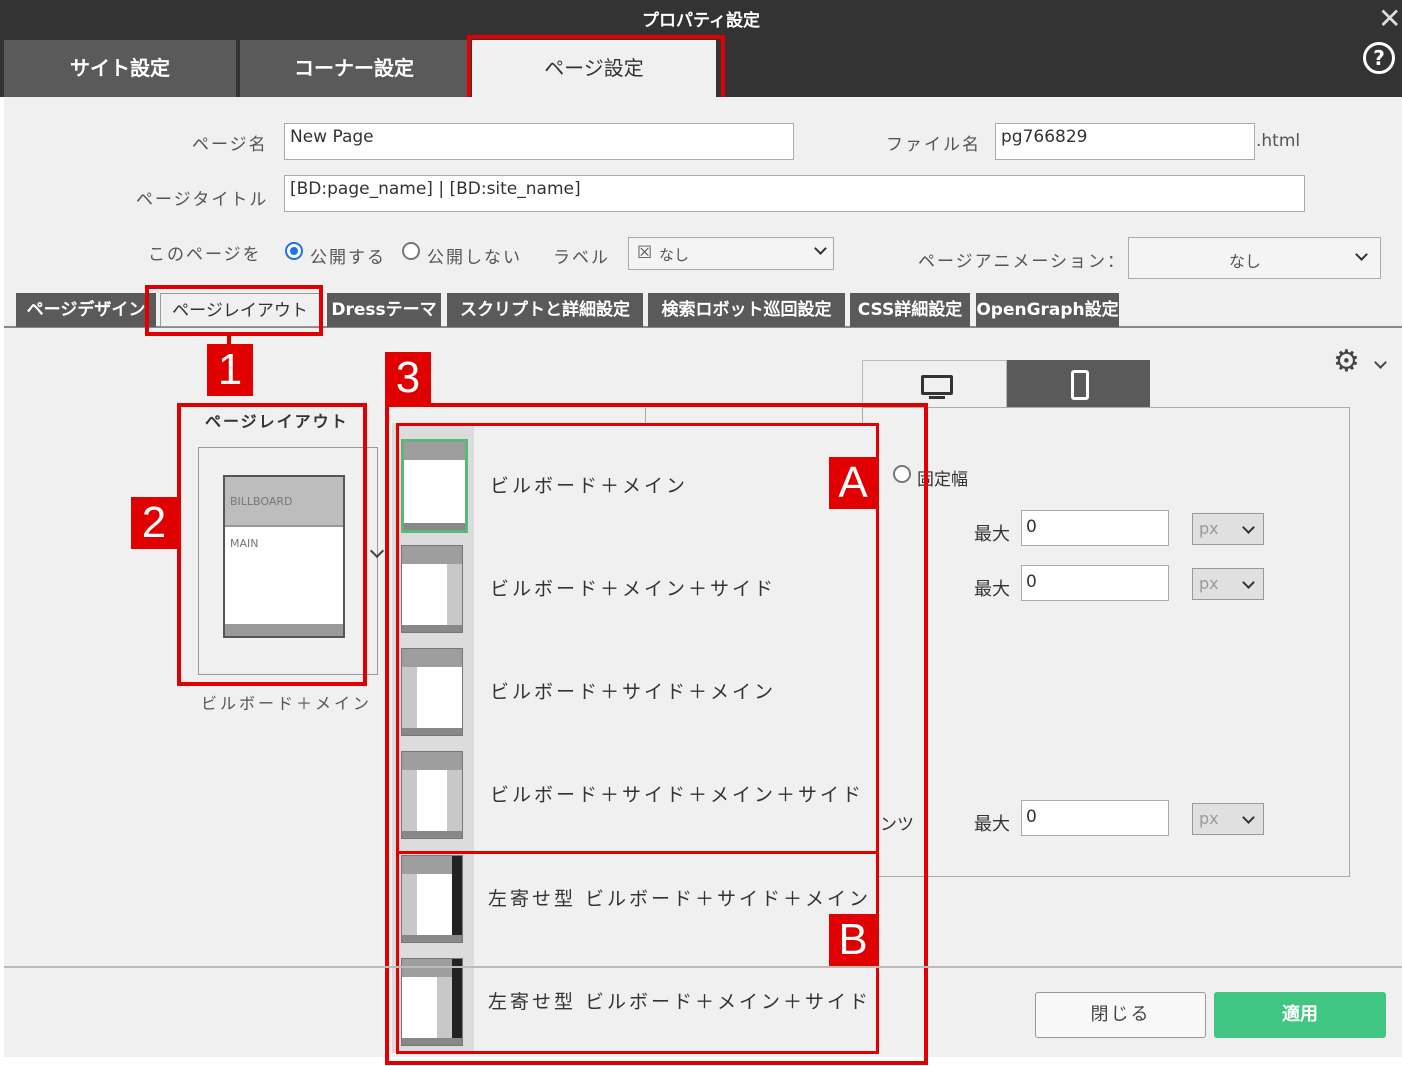 The width and height of the screenshot is (1402, 1066). What do you see at coordinates (348, 258) in the screenshot?
I see `publish-label: 公開する` at bounding box center [348, 258].